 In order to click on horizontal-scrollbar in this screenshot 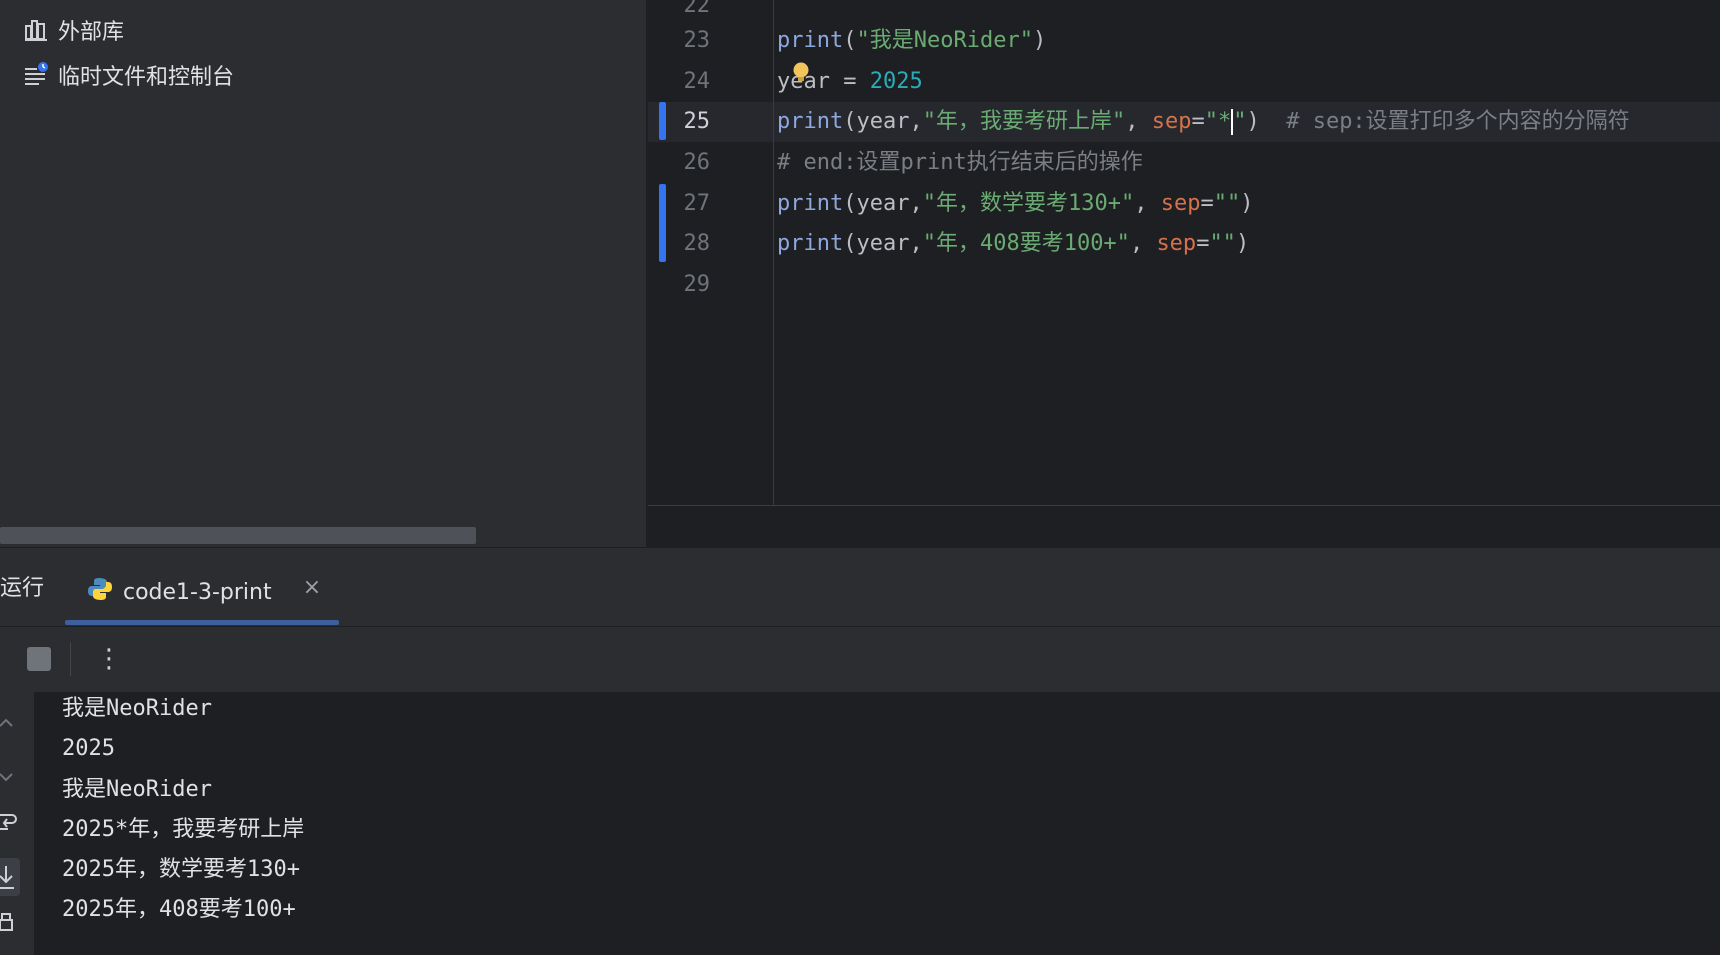, I will do `click(238, 535)`.